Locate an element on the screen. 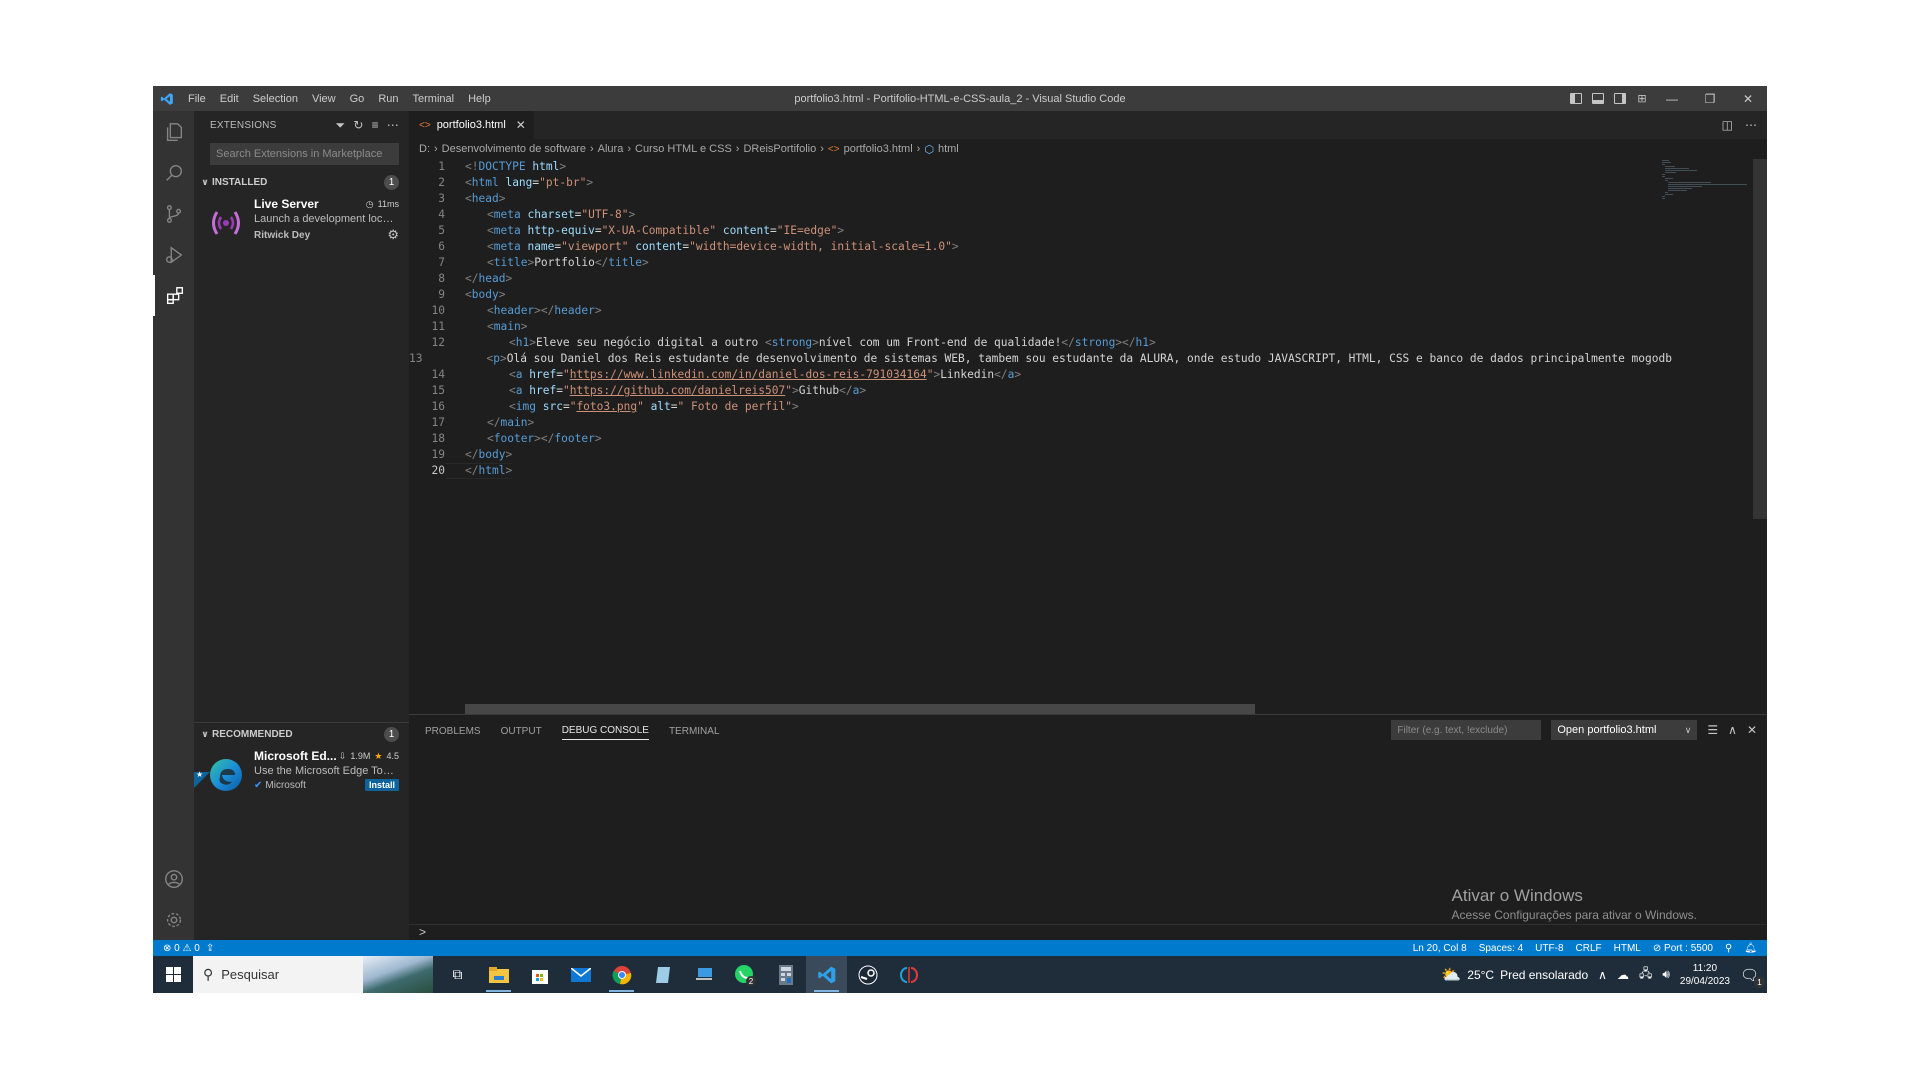 This screenshot has height=1080, width=1920. tab-output: OUTPUT is located at coordinates (521, 731).